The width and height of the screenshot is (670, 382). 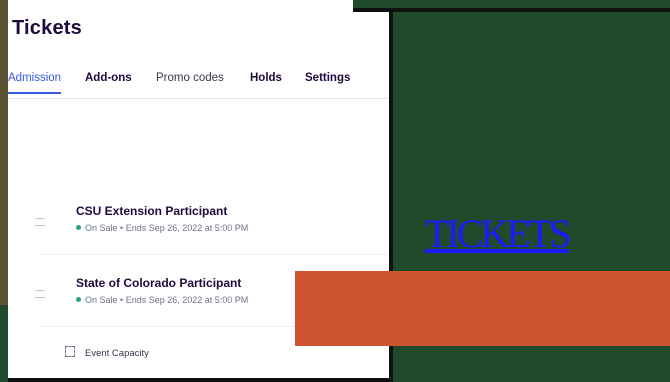 I want to click on tickets-link: TICKETS, so click(x=498, y=233).